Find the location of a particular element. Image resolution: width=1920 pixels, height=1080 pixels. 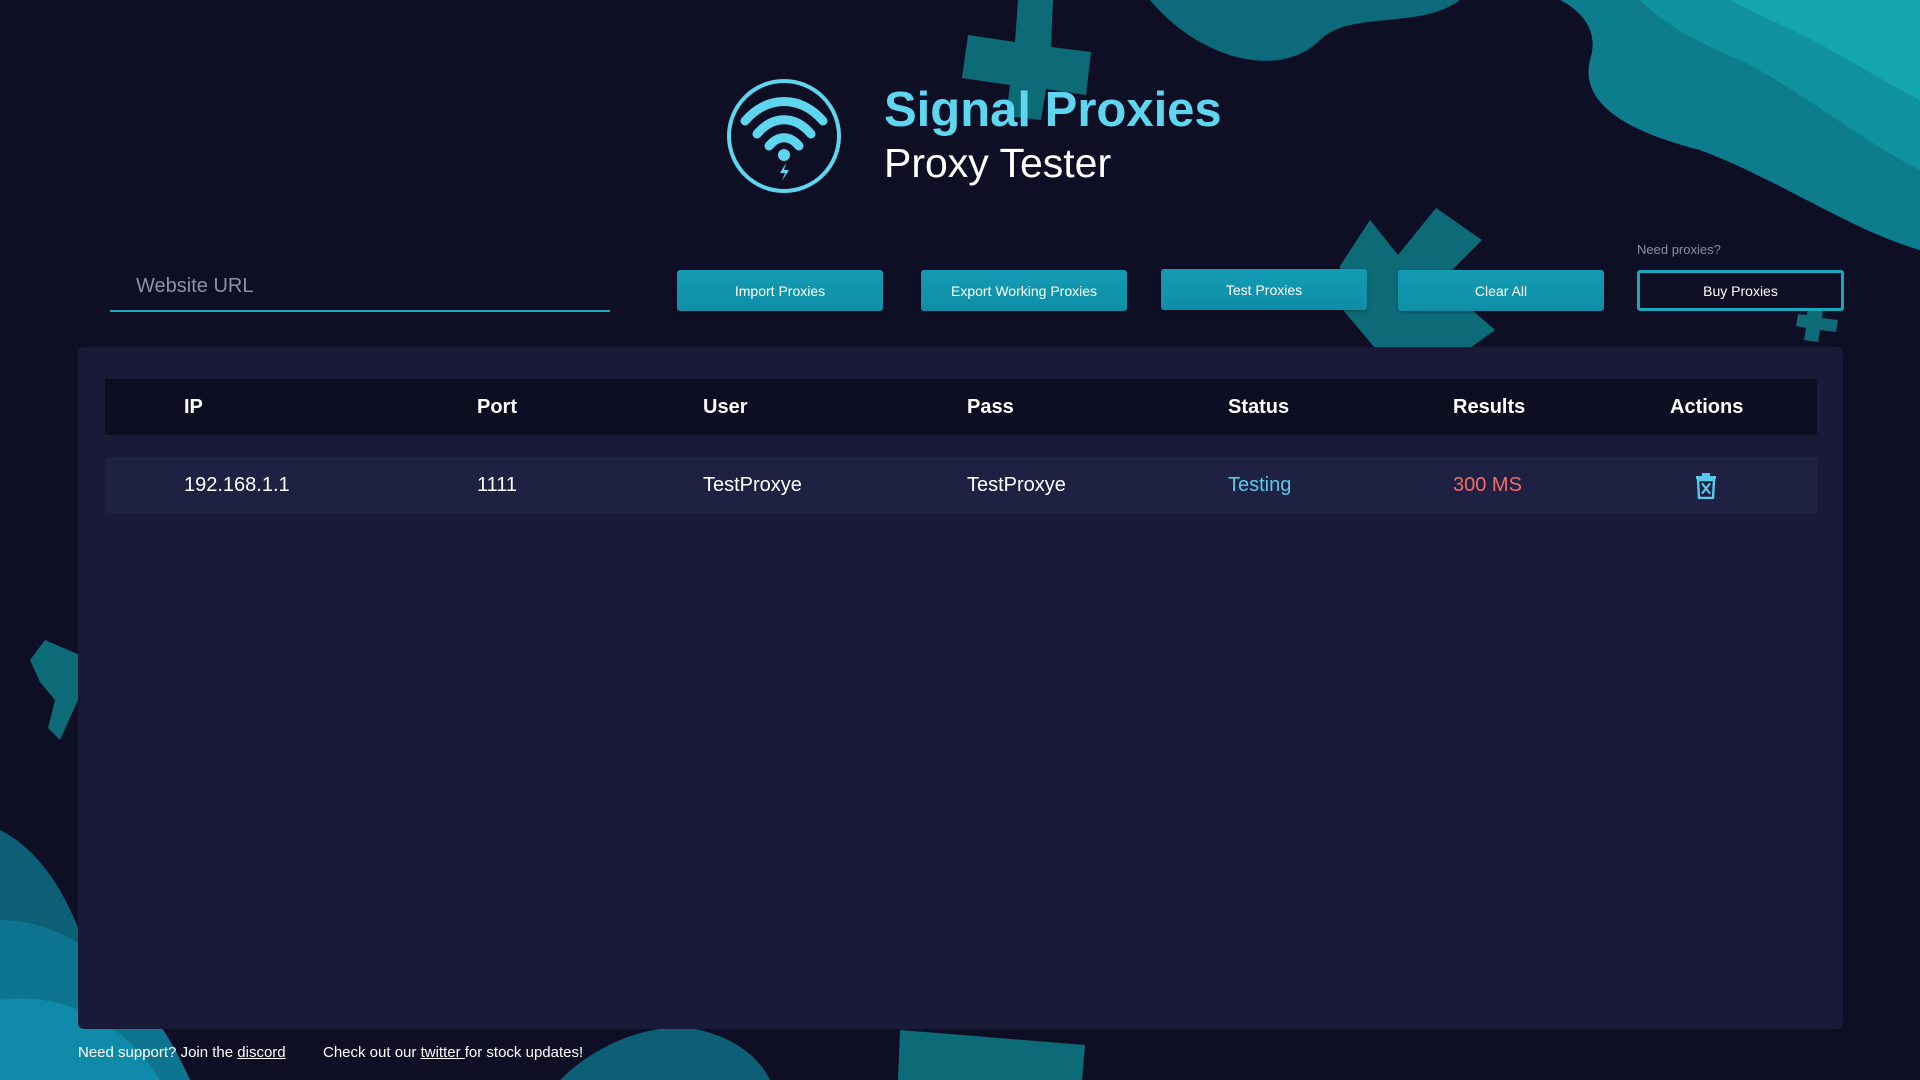

footer-support-text: Need support? Join the is located at coordinates (158, 1052).